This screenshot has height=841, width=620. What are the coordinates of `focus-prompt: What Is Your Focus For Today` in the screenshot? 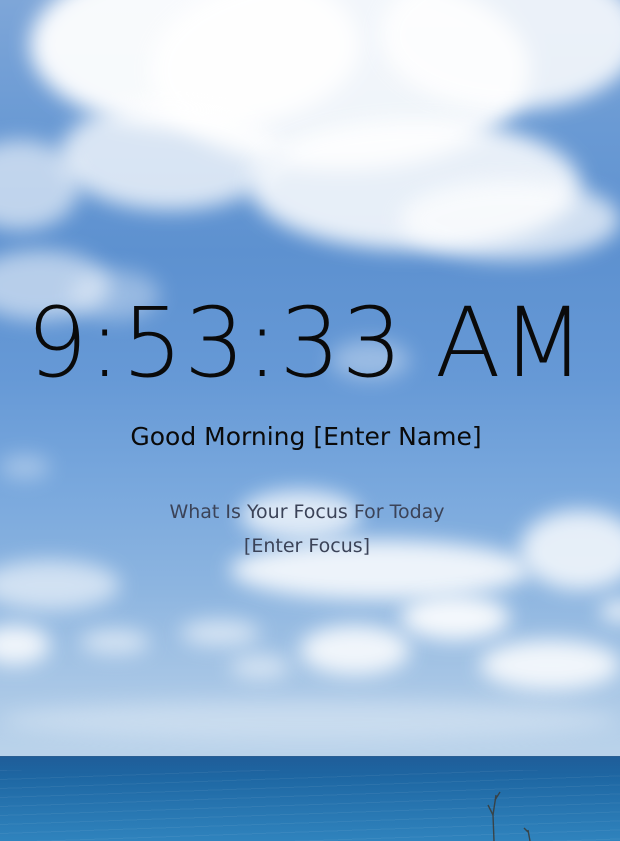 It's located at (307, 512).